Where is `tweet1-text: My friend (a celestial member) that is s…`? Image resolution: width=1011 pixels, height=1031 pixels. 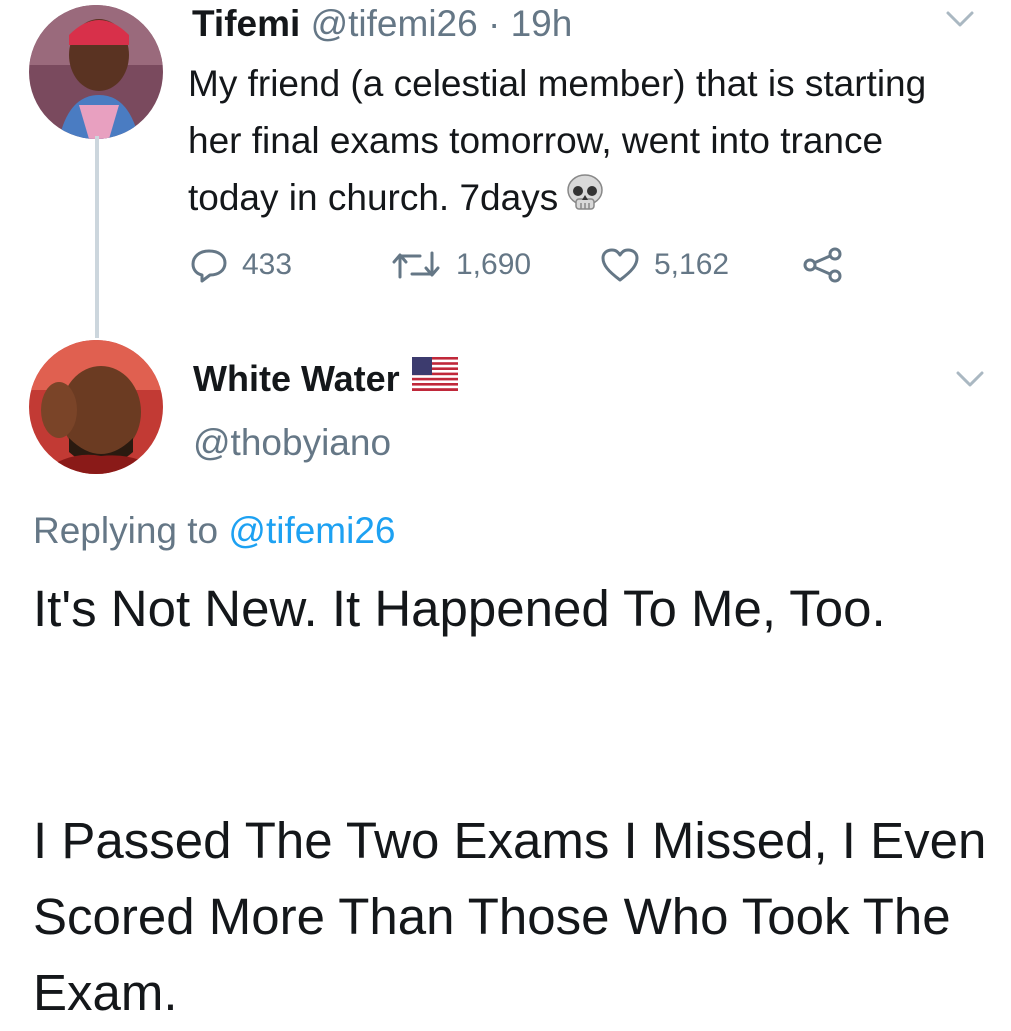 tweet1-text: My friend (a celestial member) that is s… is located at coordinates (583, 142).